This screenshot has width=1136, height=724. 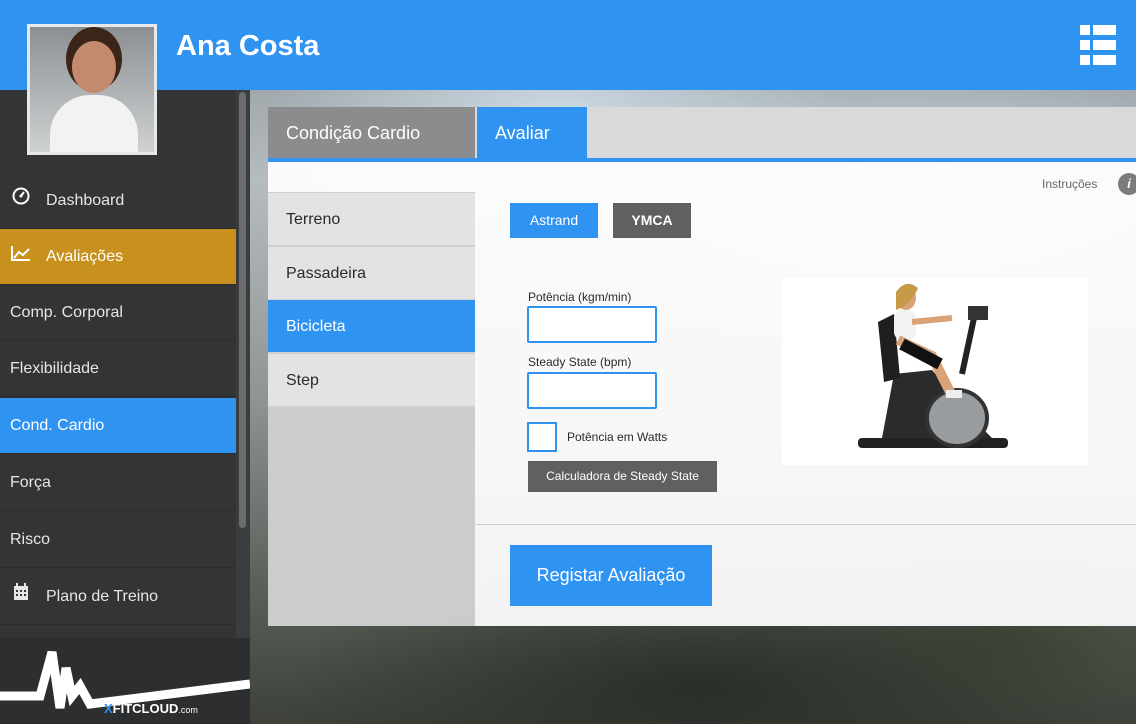 I want to click on calendar-icon, so click(x=21, y=597).